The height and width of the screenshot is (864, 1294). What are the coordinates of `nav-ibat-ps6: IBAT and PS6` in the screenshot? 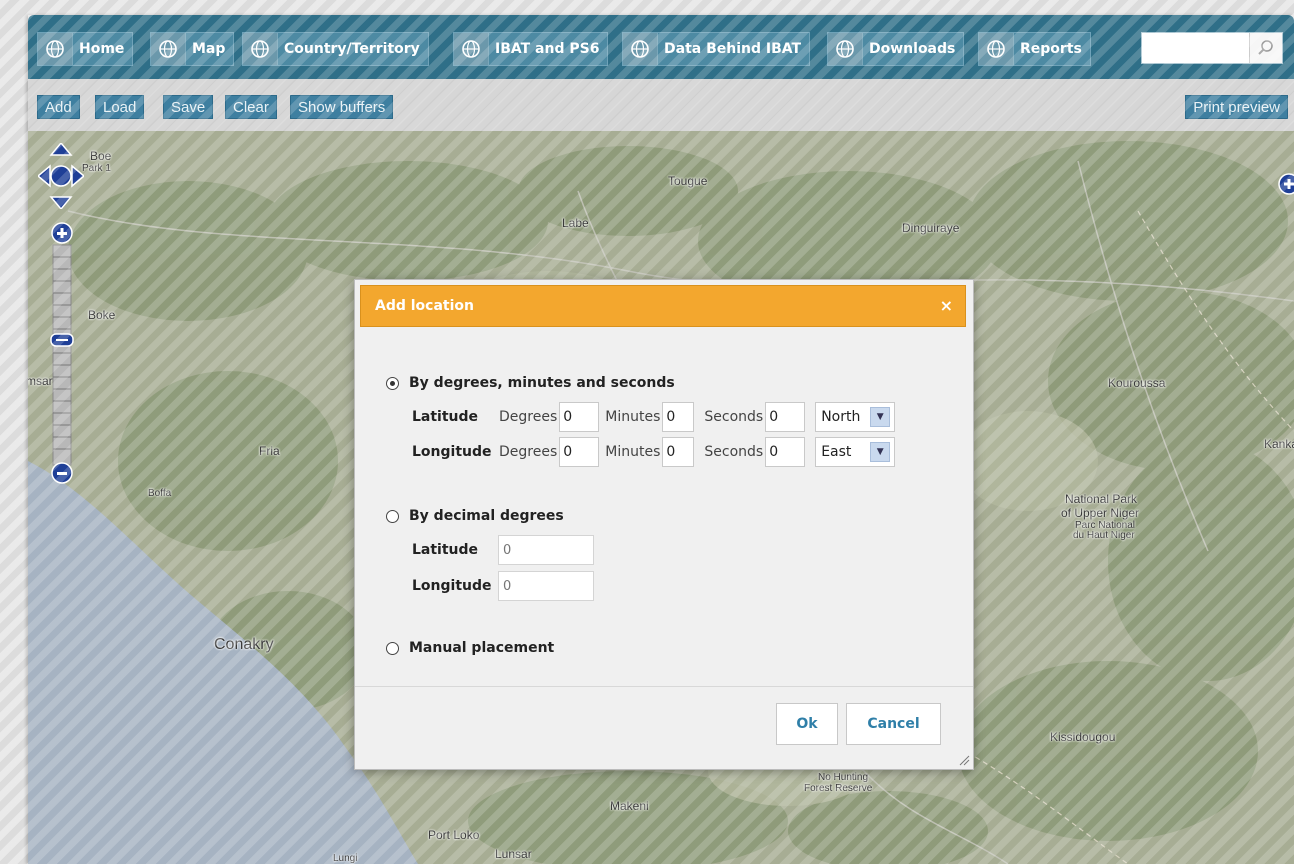 It's located at (531, 49).